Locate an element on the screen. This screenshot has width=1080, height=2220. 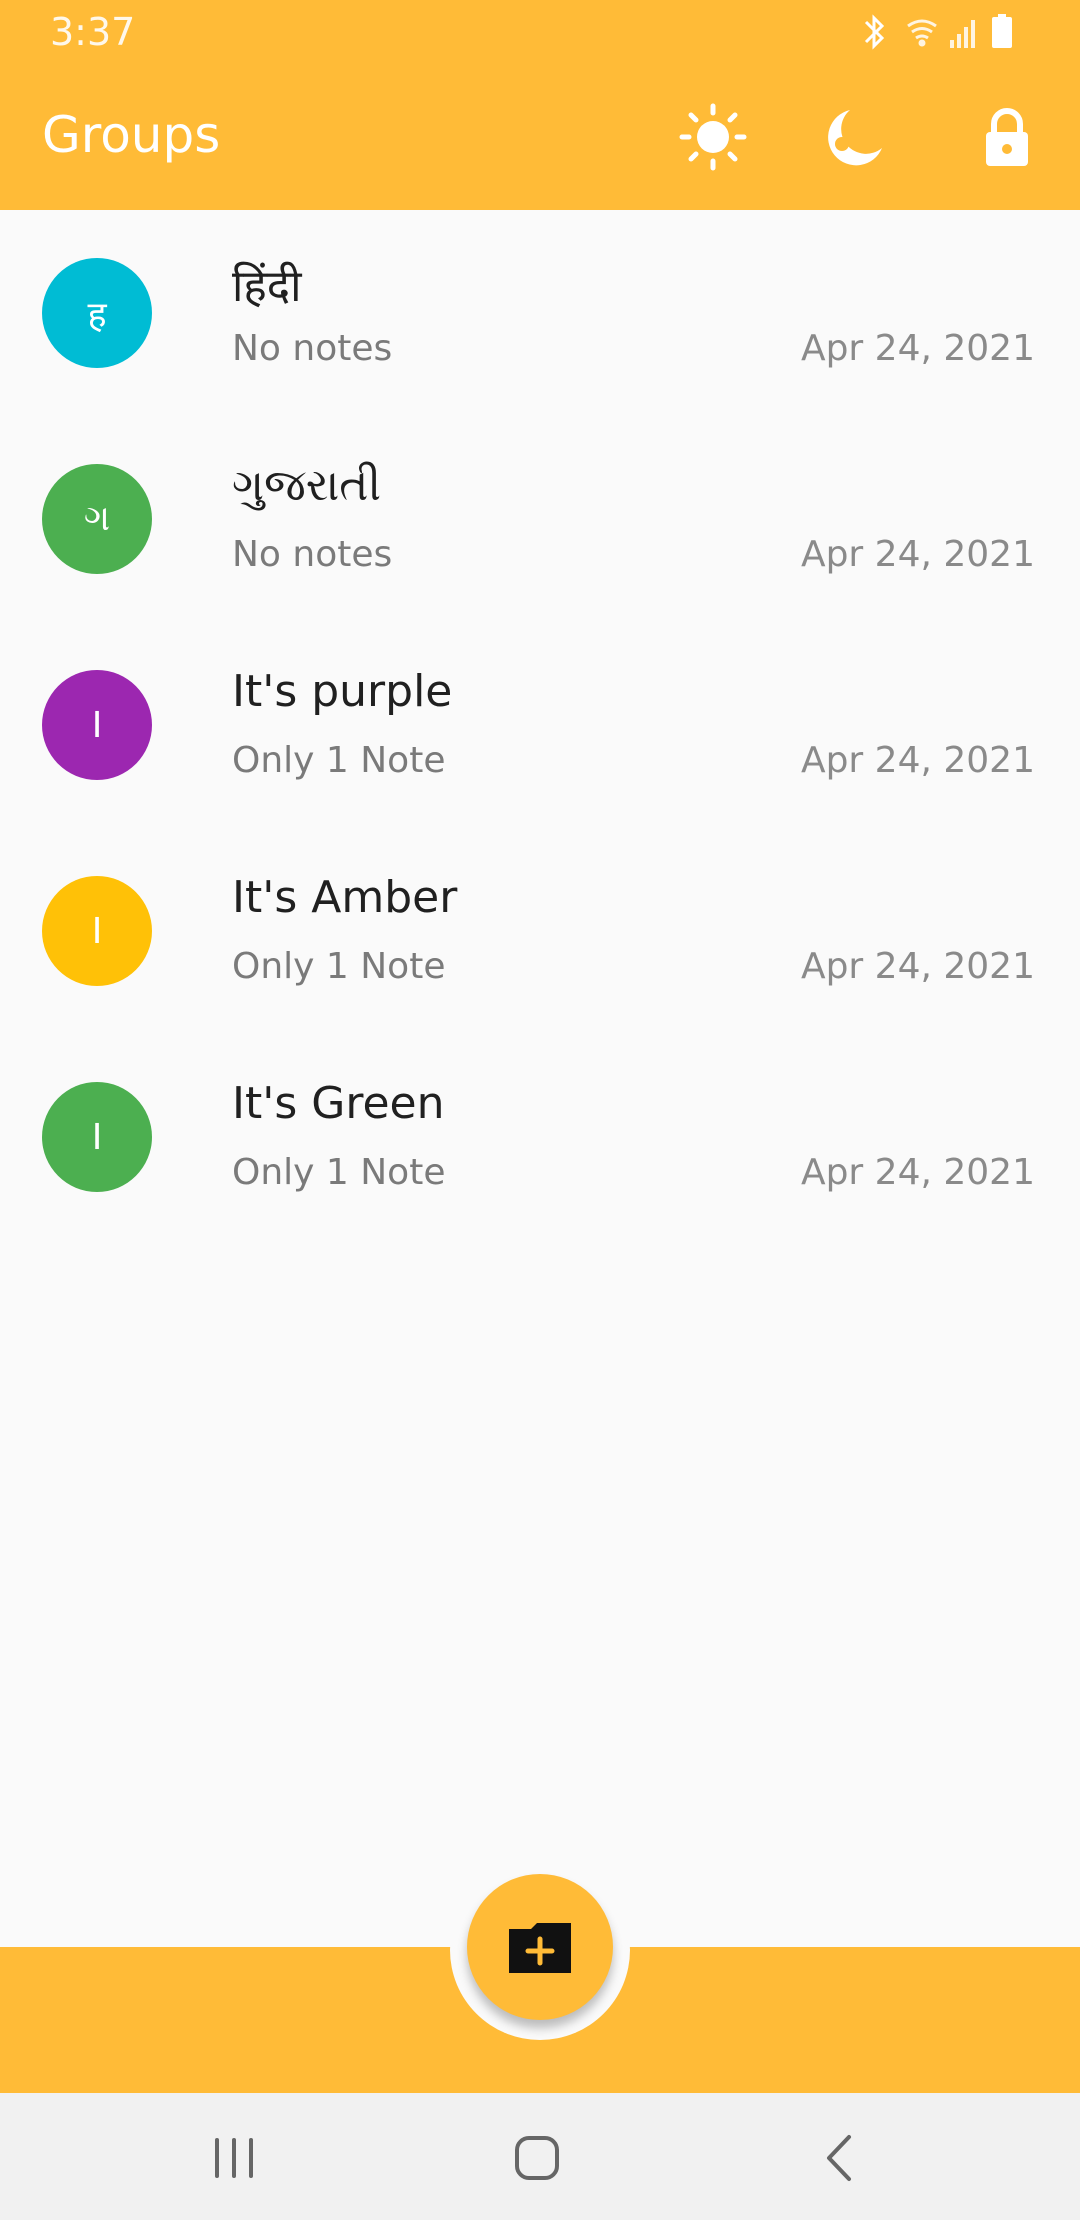
list-item: ह हिंदी No notes Apr 24, 2021 is located at coordinates (540, 313).